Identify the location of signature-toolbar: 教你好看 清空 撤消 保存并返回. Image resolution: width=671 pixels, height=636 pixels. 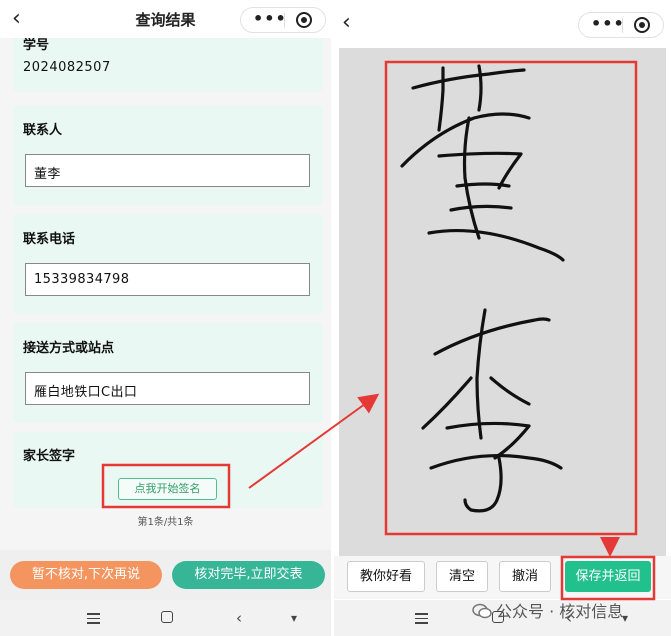
(502, 577).